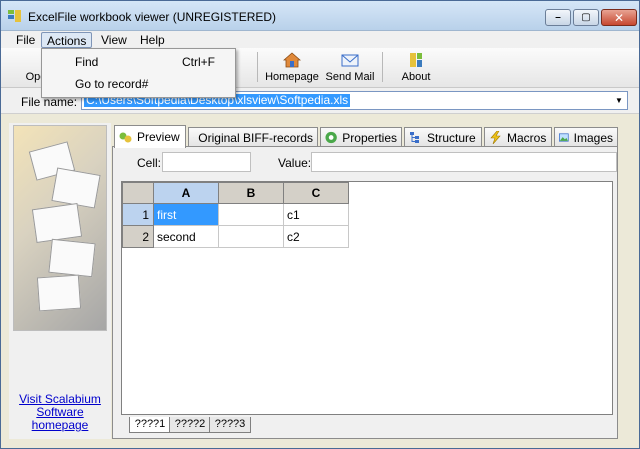  What do you see at coordinates (416, 60) in the screenshot?
I see `about-icon` at bounding box center [416, 60].